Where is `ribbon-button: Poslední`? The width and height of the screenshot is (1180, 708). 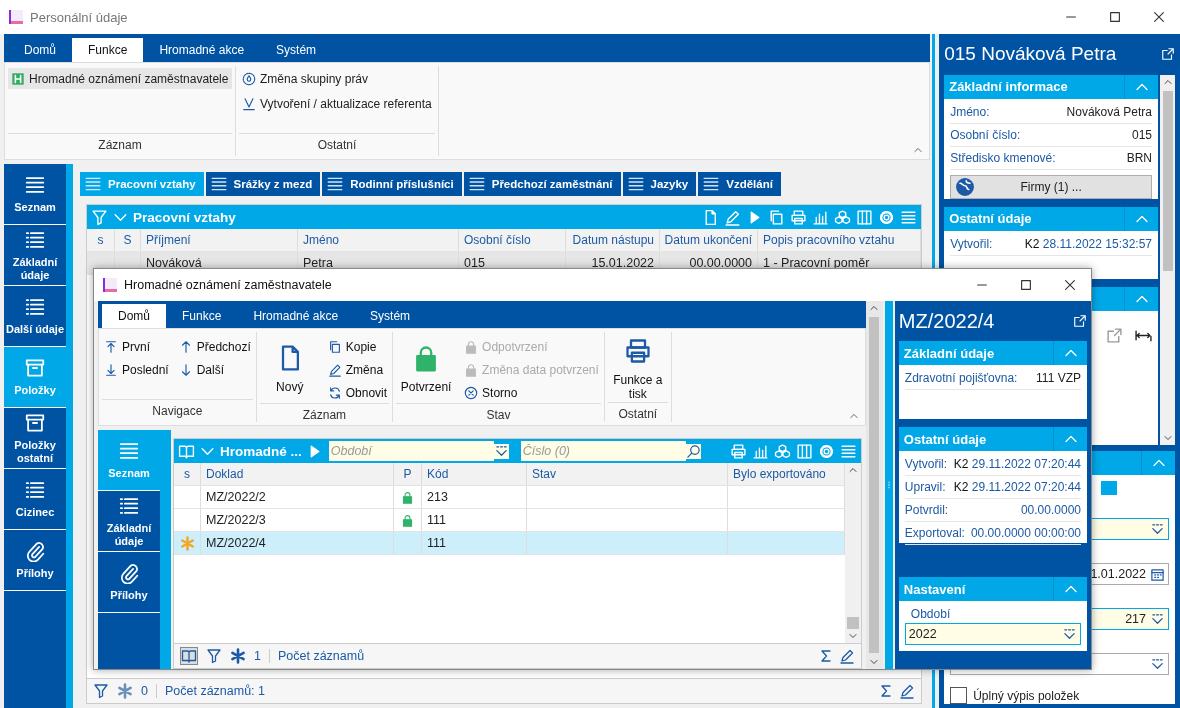 ribbon-button: Poslední is located at coordinates (136, 369).